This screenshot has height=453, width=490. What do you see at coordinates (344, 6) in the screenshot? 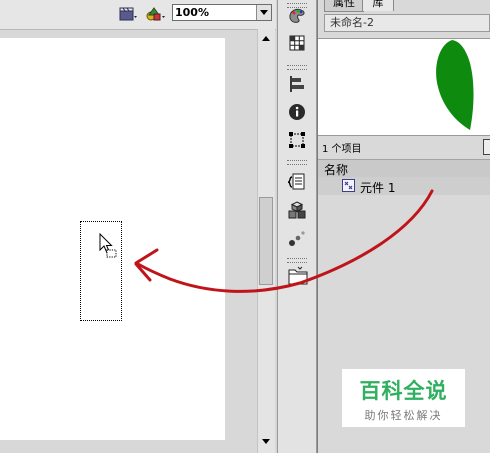
I see `tab-properties: 属性` at bounding box center [344, 6].